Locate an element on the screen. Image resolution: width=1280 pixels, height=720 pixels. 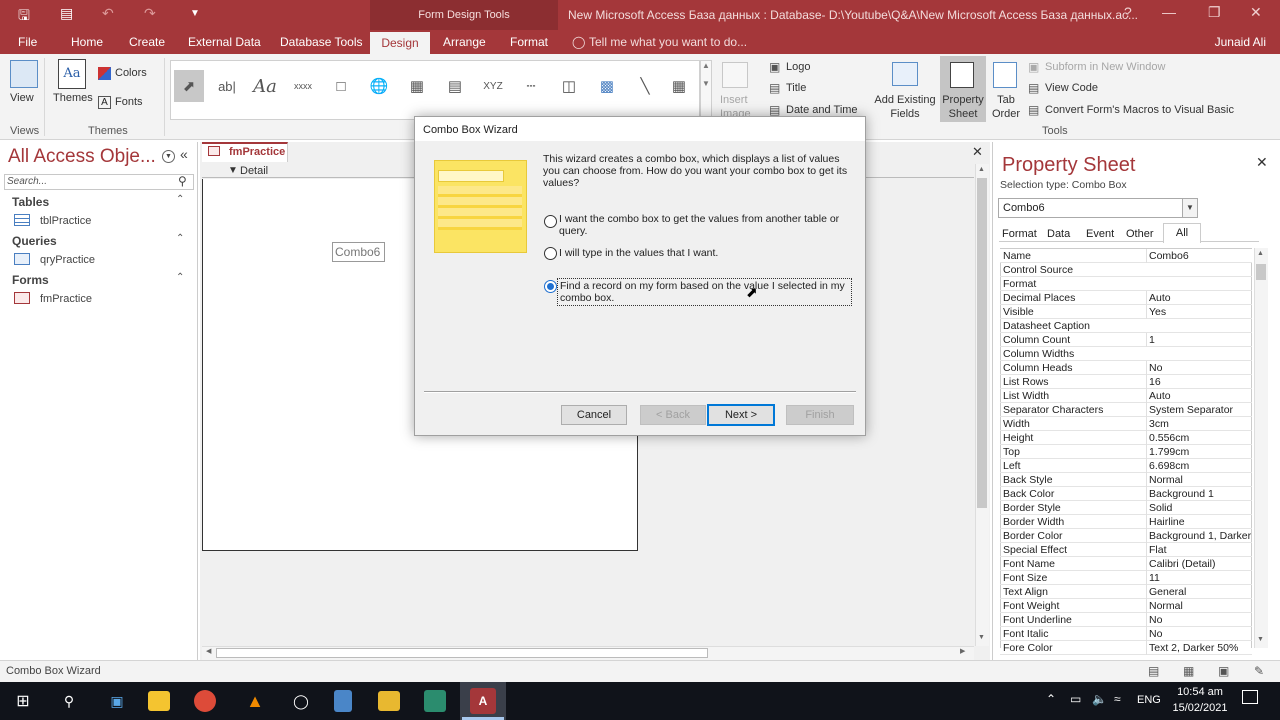
property-row: List Rows 16 is located at coordinates (1126, 382).